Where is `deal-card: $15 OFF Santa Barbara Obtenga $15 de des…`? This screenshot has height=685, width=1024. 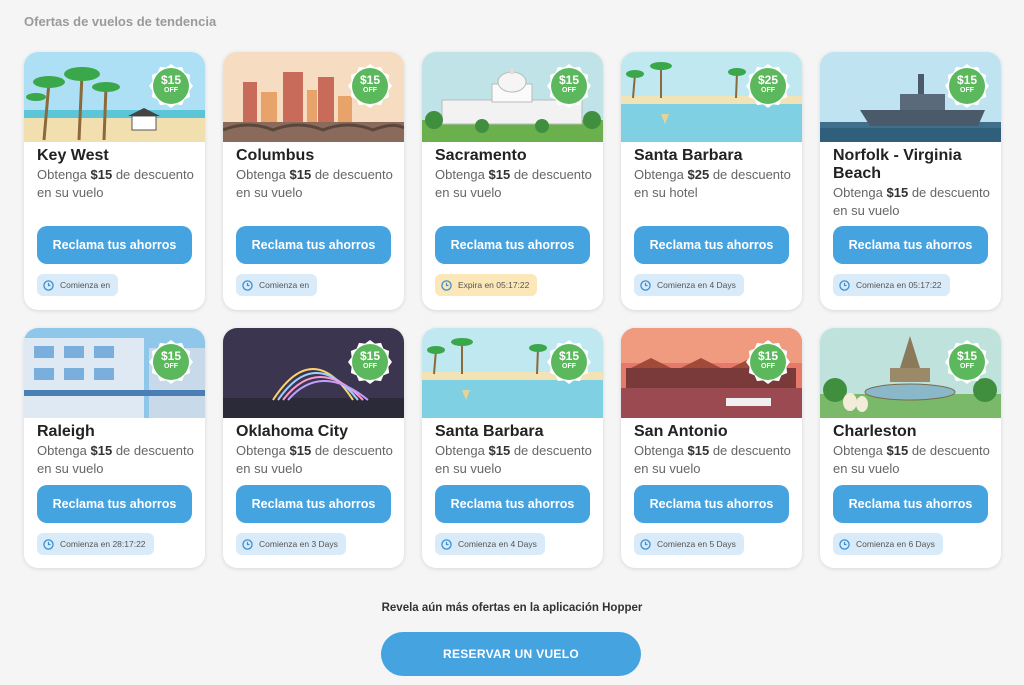 deal-card: $15 OFF Santa Barbara Obtenga $15 de des… is located at coordinates (512, 448).